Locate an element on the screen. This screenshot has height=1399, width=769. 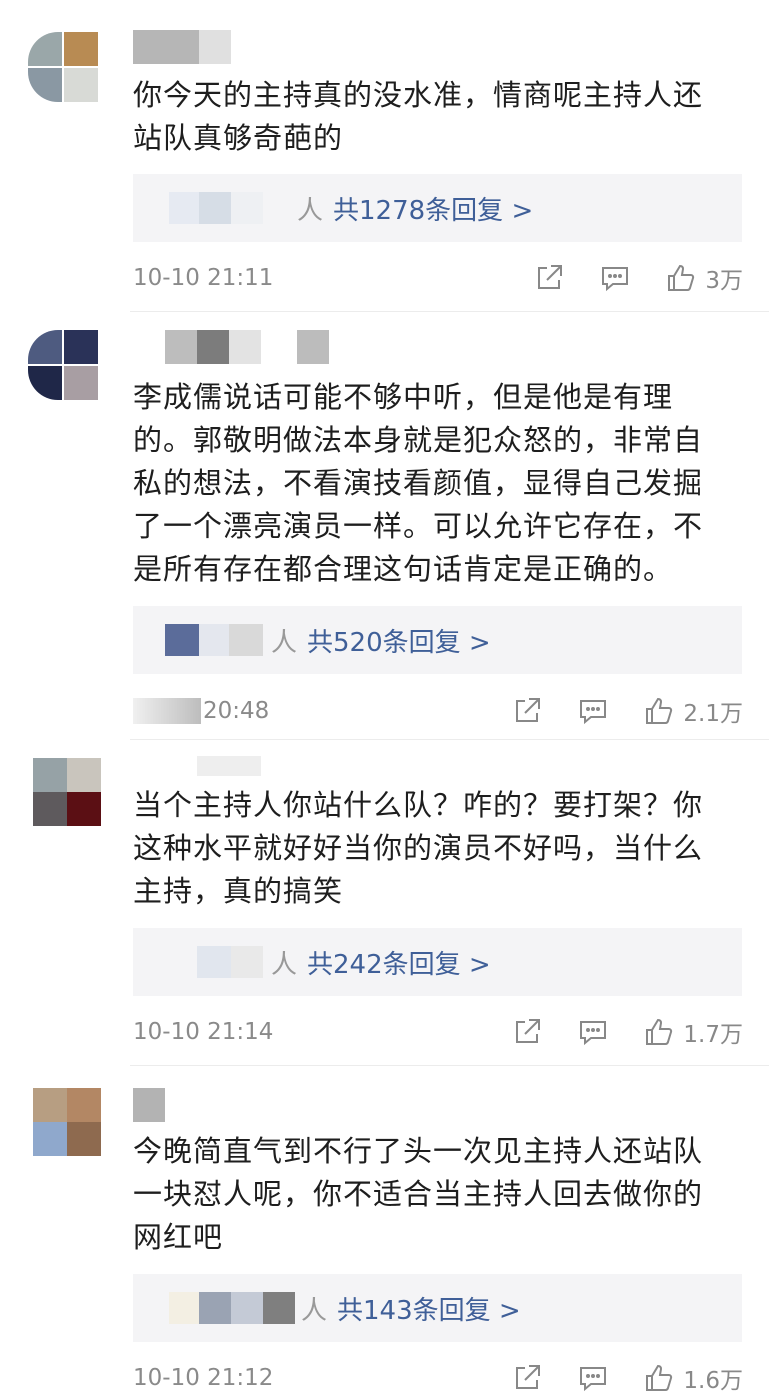
comment-time: 10-10 21:11 is located at coordinates (203, 278).